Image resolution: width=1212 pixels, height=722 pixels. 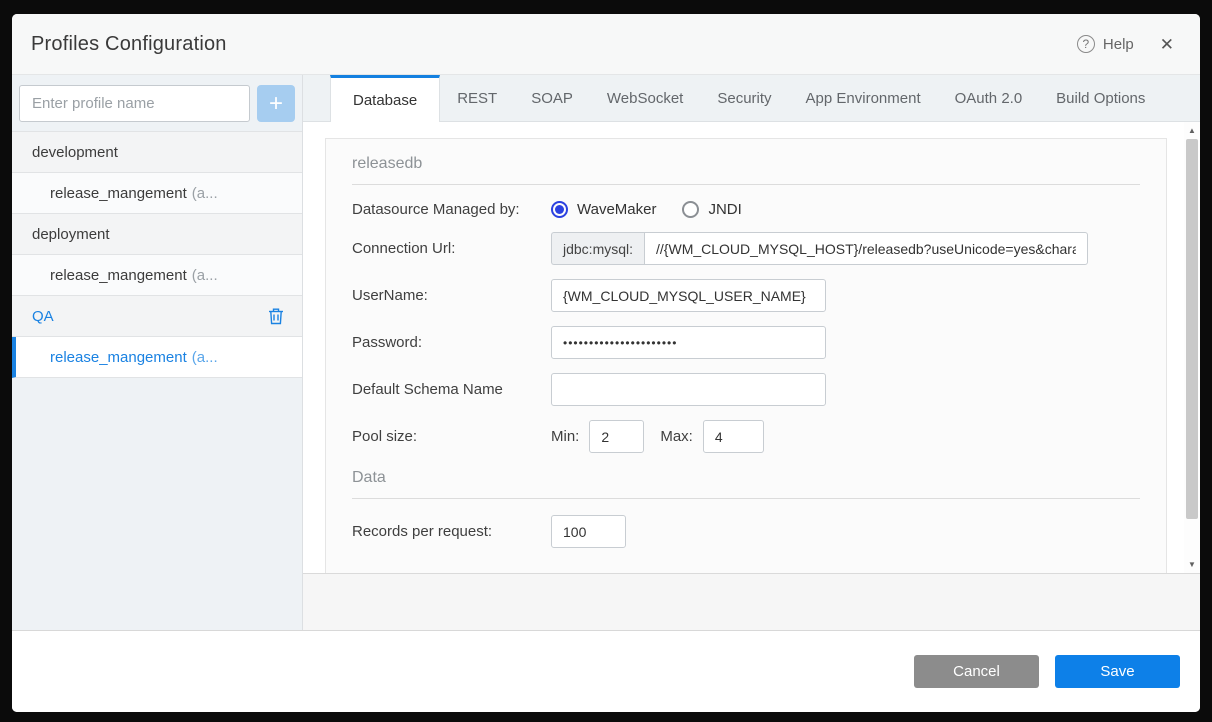 I want to click on username-row: UserName:, so click(x=746, y=295).